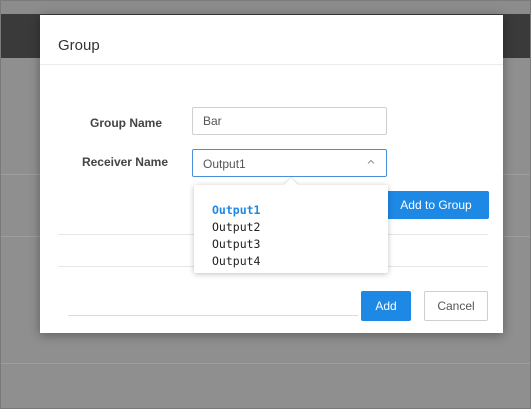 The image size is (531, 409). Describe the element at coordinates (289, 163) in the screenshot. I see `receiver-name-select: Output1` at that location.